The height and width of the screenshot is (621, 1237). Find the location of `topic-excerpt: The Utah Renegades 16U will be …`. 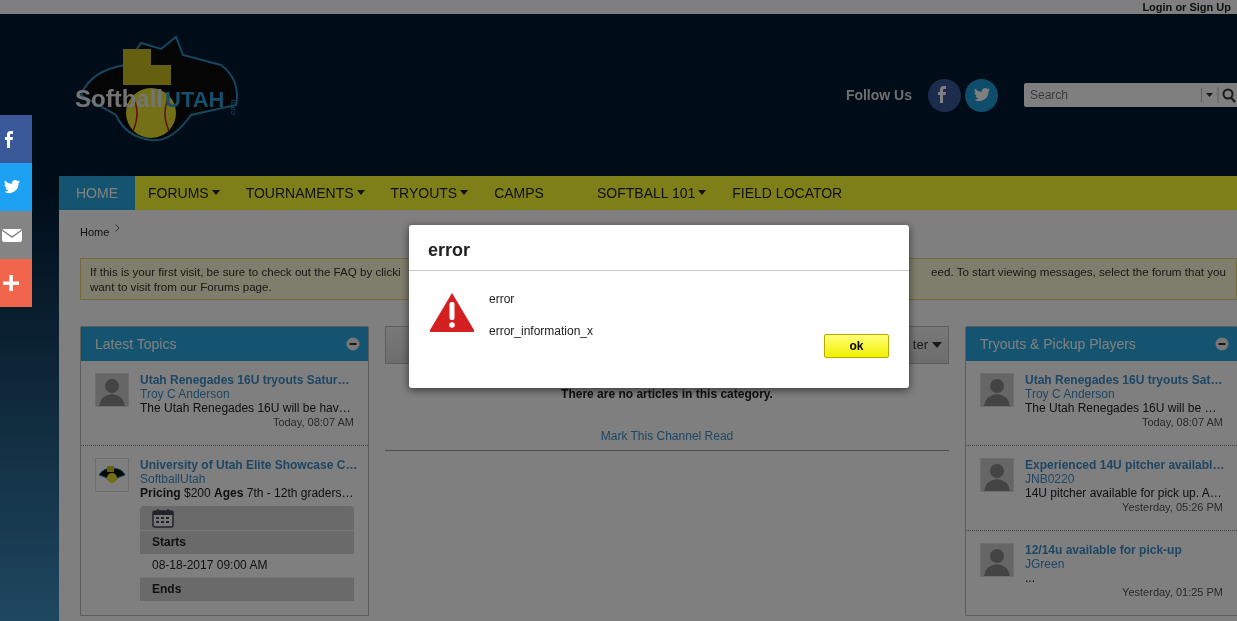

topic-excerpt: The Utah Renegades 16U will be … is located at coordinates (1121, 408).